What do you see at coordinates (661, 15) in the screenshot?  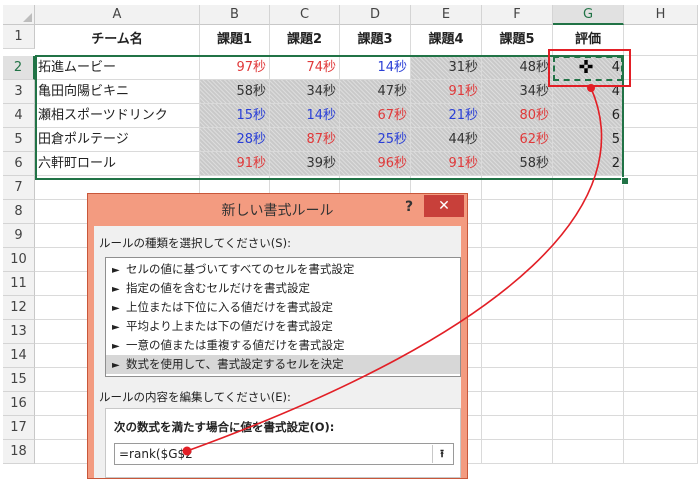 I see `column-header-h: H` at bounding box center [661, 15].